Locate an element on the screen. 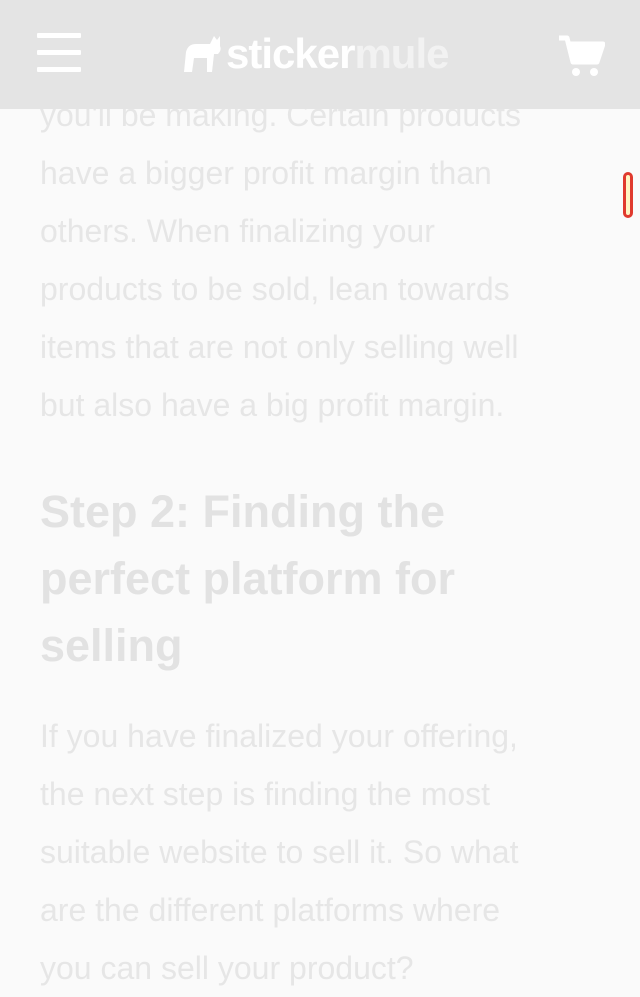 The image size is (640, 997). text-line: items that are not only selling well is located at coordinates (279, 347).